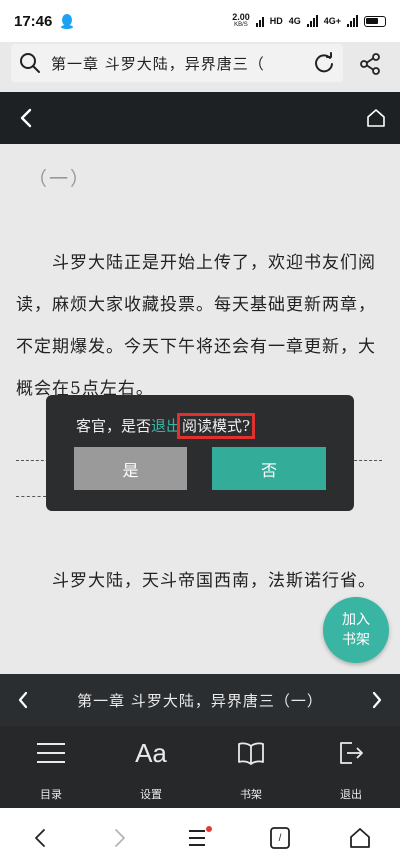 The width and height of the screenshot is (400, 867). What do you see at coordinates (259, 21) in the screenshot?
I see `volte-signal-icon` at bounding box center [259, 21].